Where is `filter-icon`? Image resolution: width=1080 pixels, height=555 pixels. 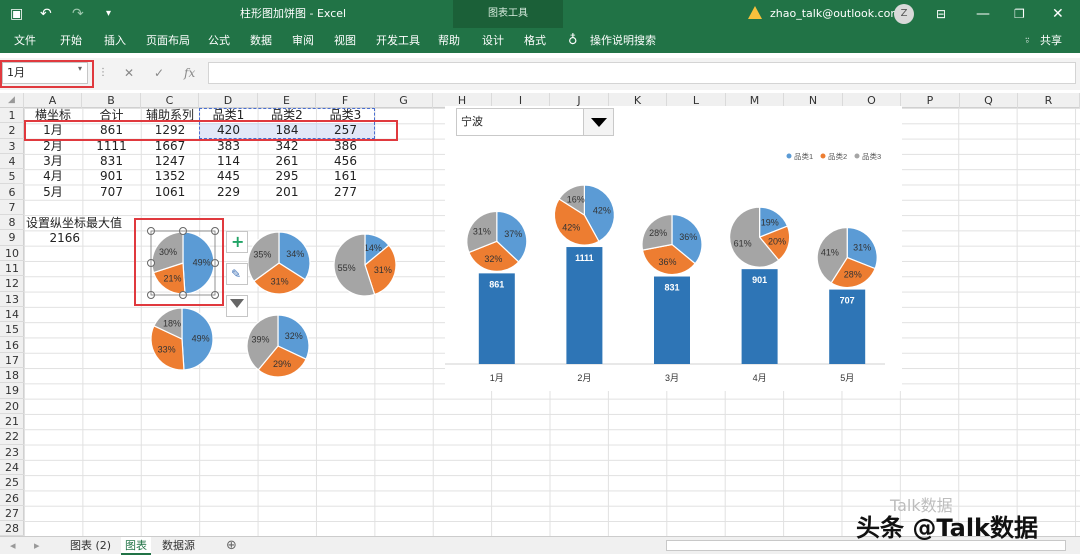 filter-icon is located at coordinates (237, 303).